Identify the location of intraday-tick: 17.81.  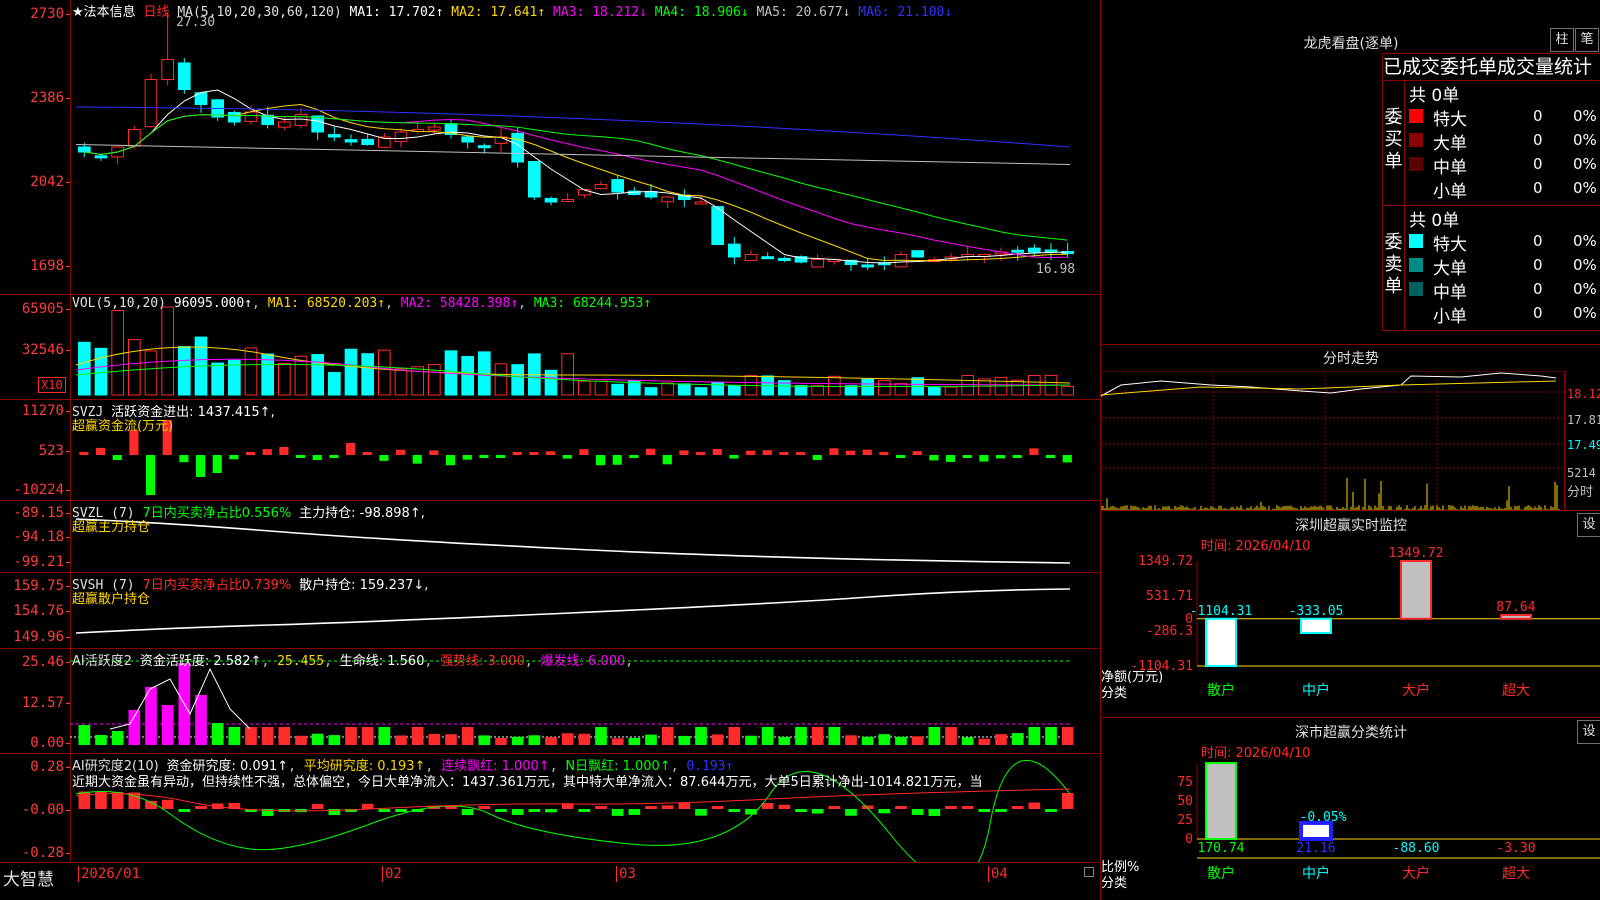
(1583, 420).